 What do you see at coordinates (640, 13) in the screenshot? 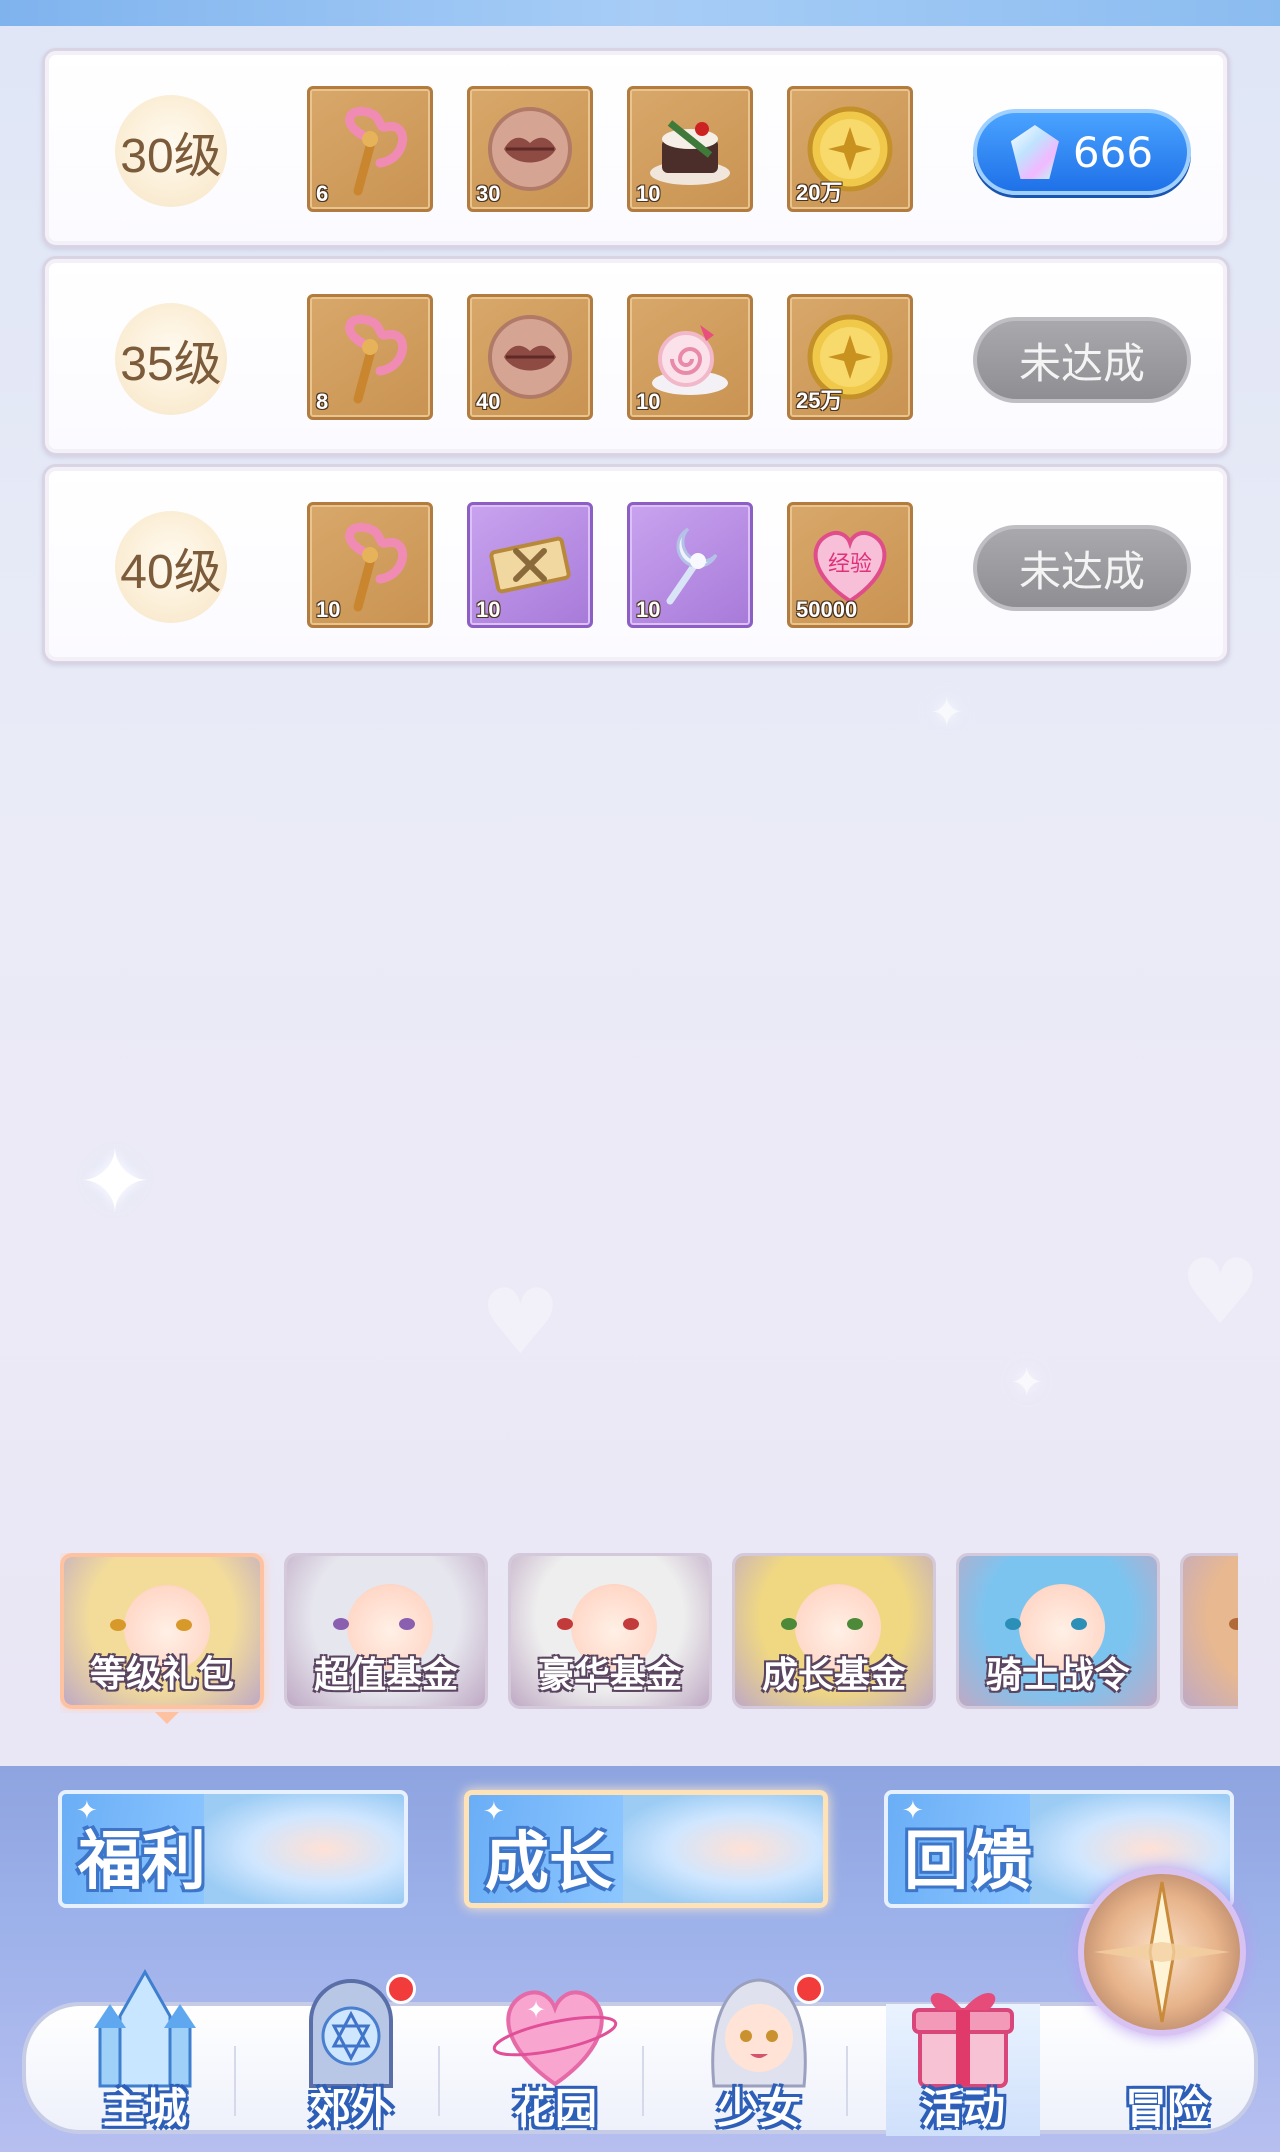
I see `top-banner-strip` at bounding box center [640, 13].